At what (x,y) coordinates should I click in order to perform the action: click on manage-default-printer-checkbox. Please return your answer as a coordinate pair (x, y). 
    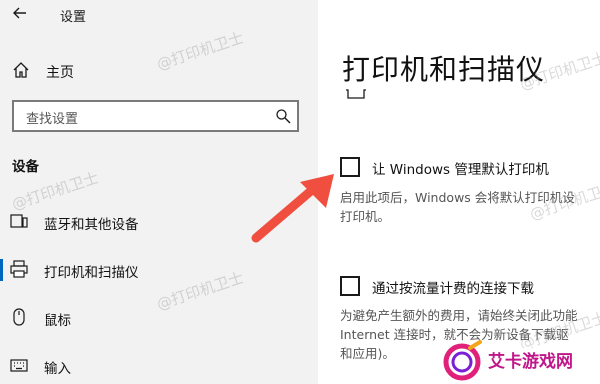
    Looking at the image, I should click on (350, 167).